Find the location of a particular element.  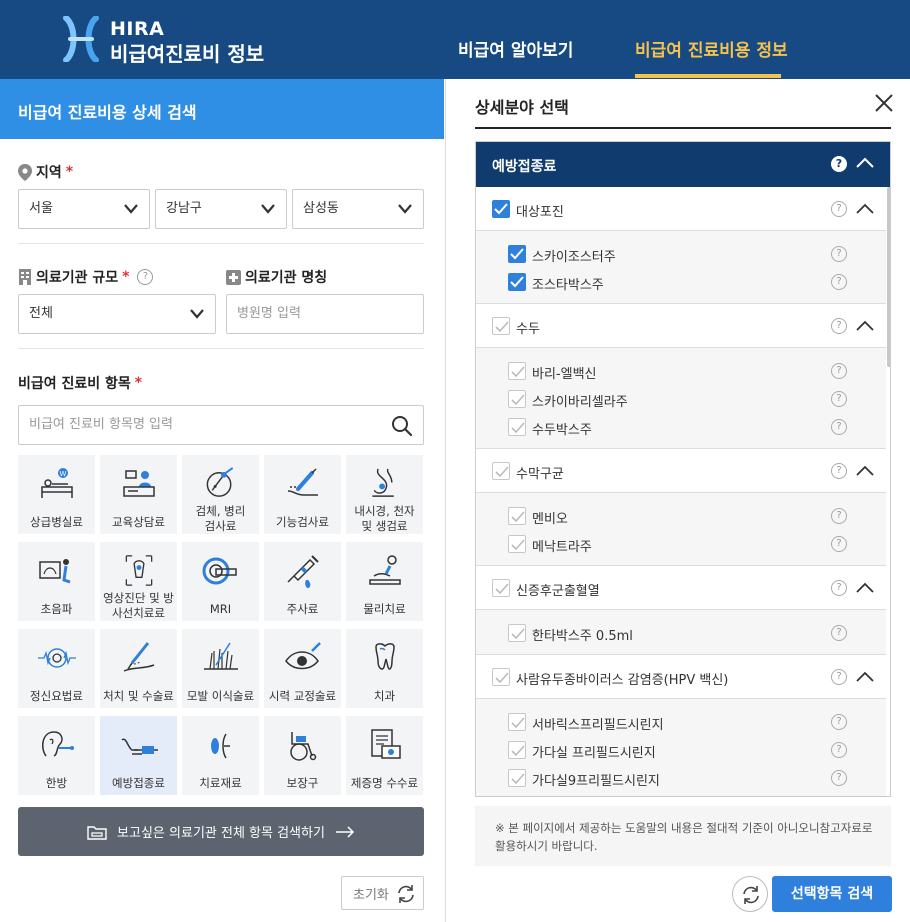

item-row: 수두박스주 ? is located at coordinates (681, 427).